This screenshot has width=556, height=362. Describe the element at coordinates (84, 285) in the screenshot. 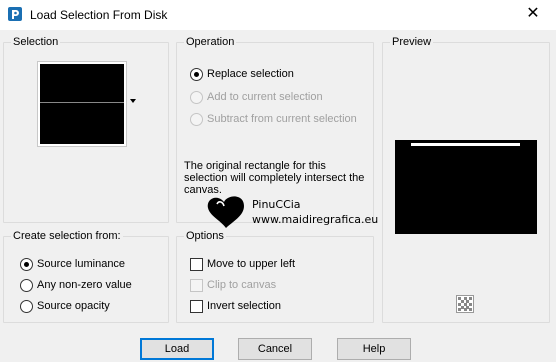

I see `any-nonzero-label: Any non-zero value` at that location.